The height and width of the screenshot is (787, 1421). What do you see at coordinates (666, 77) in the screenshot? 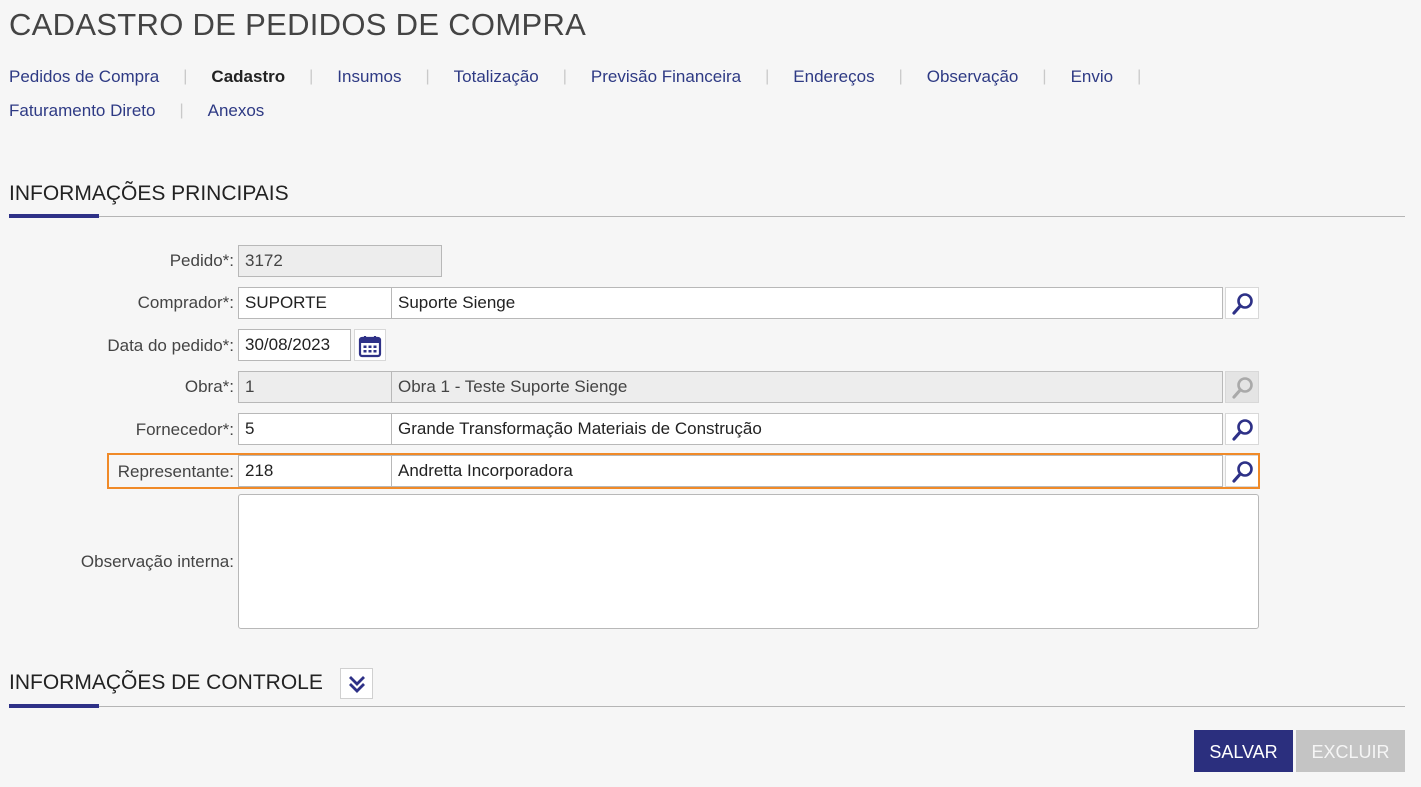
I see `tab-previsao-financeira: Previsão Financeira` at bounding box center [666, 77].